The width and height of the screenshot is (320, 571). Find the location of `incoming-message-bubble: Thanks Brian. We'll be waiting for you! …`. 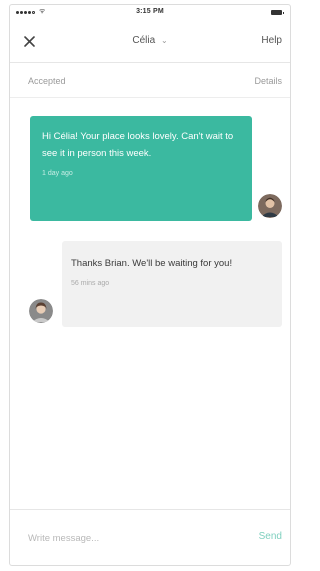

incoming-message-bubble: Thanks Brian. We'll be waiting for you! … is located at coordinates (172, 284).